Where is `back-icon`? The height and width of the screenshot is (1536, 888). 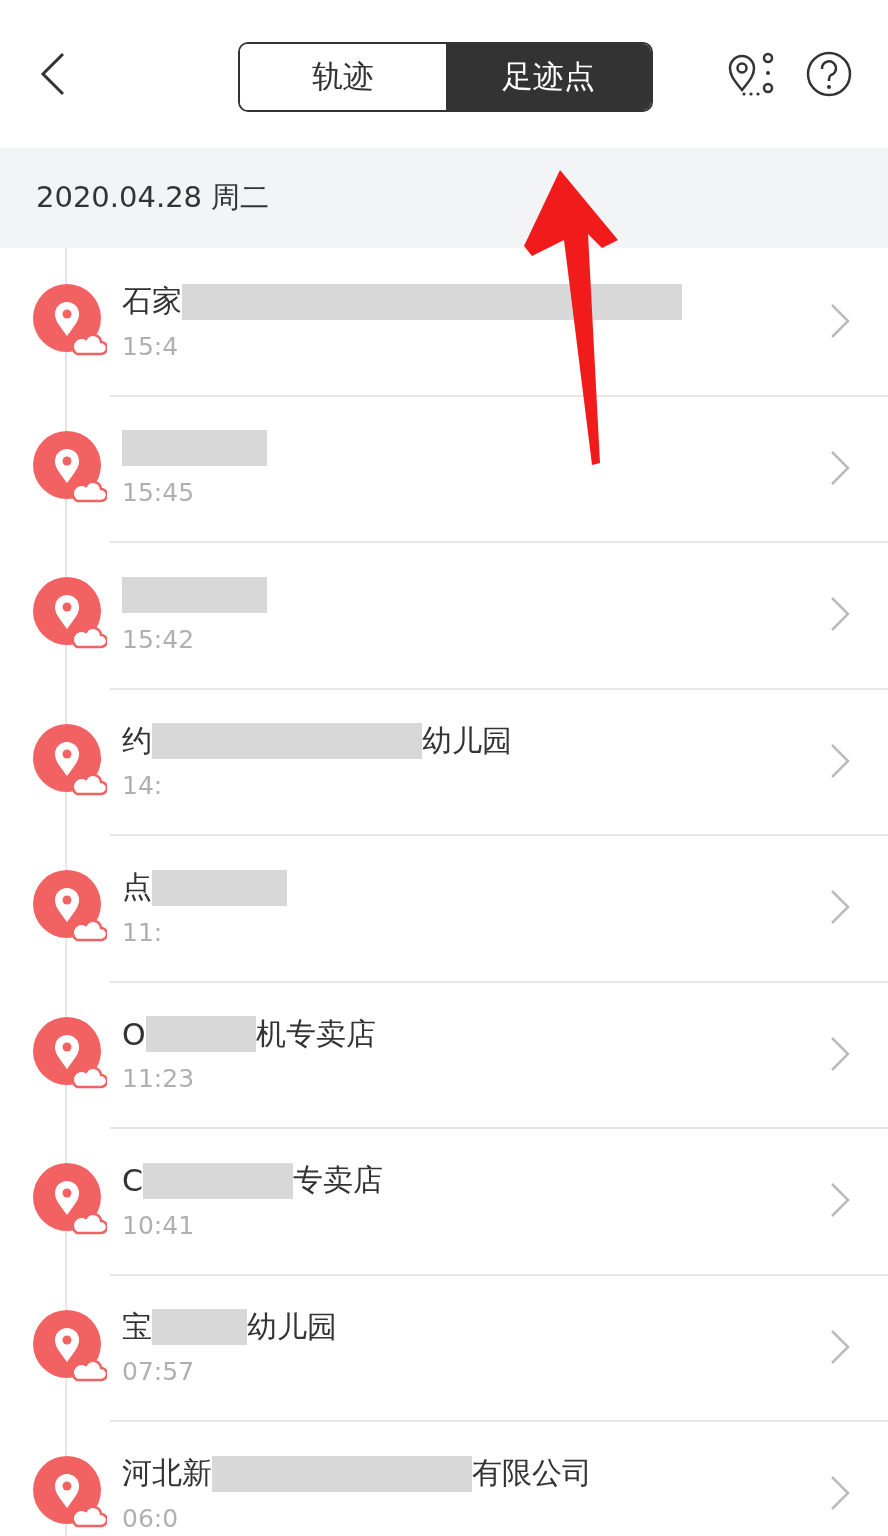
back-icon is located at coordinates (53, 74).